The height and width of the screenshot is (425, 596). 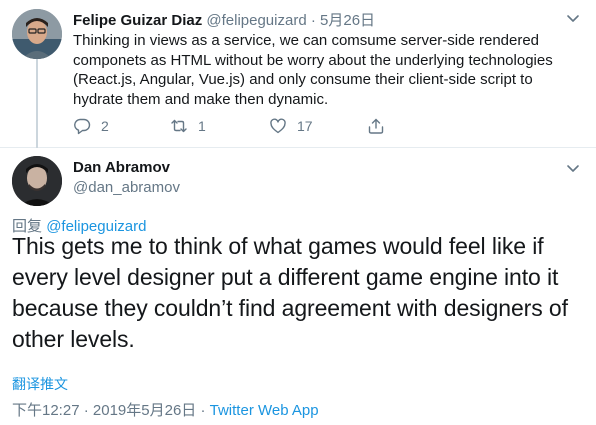 I want to click on display-name: Felipe Guizar Diaz, so click(x=137, y=20).